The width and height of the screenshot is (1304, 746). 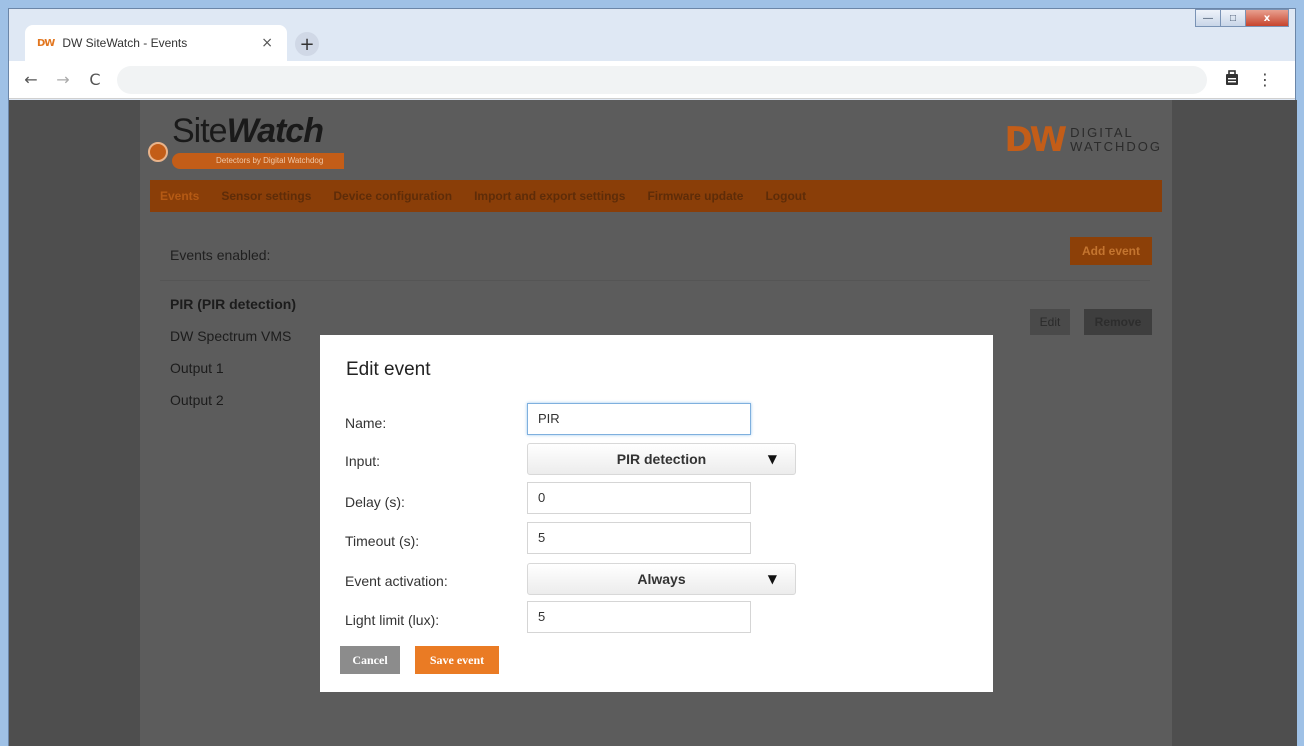 I want to click on sitewatch-logo: SiteWatch Detectors by Digital Watchdog, so click(x=258, y=140).